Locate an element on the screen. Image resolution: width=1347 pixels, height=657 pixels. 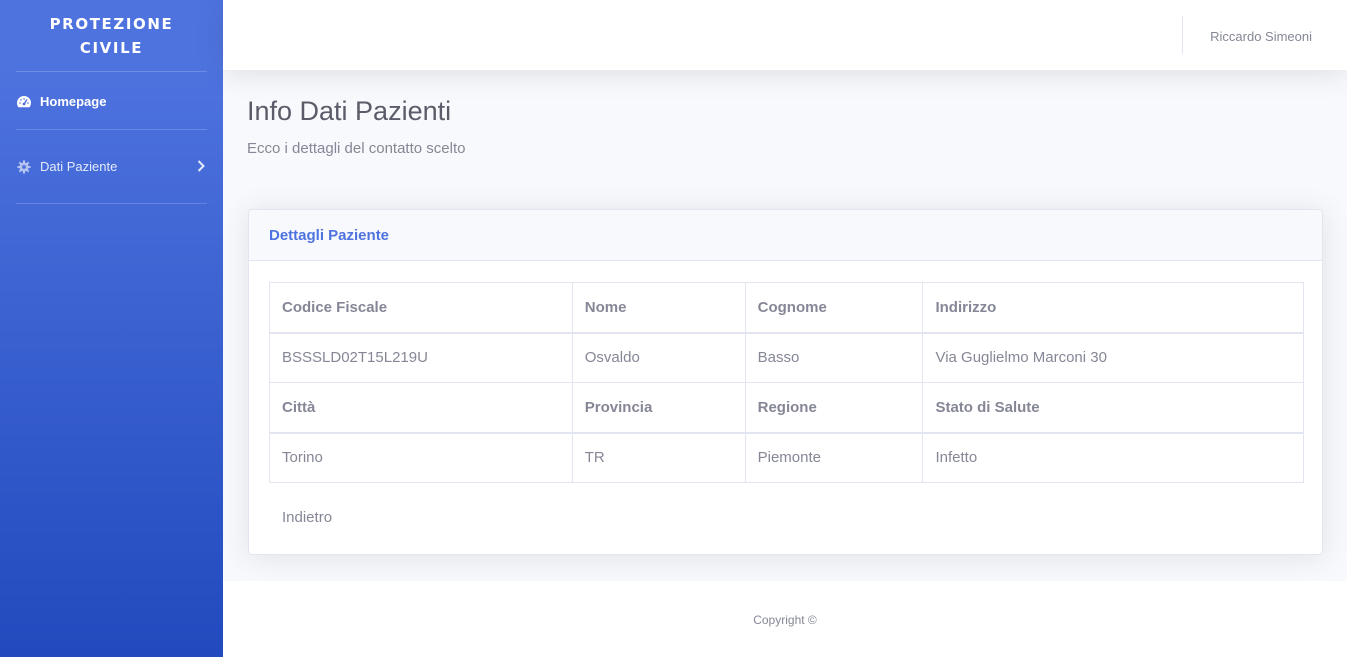
footer: Copyright © is located at coordinates (785, 619).